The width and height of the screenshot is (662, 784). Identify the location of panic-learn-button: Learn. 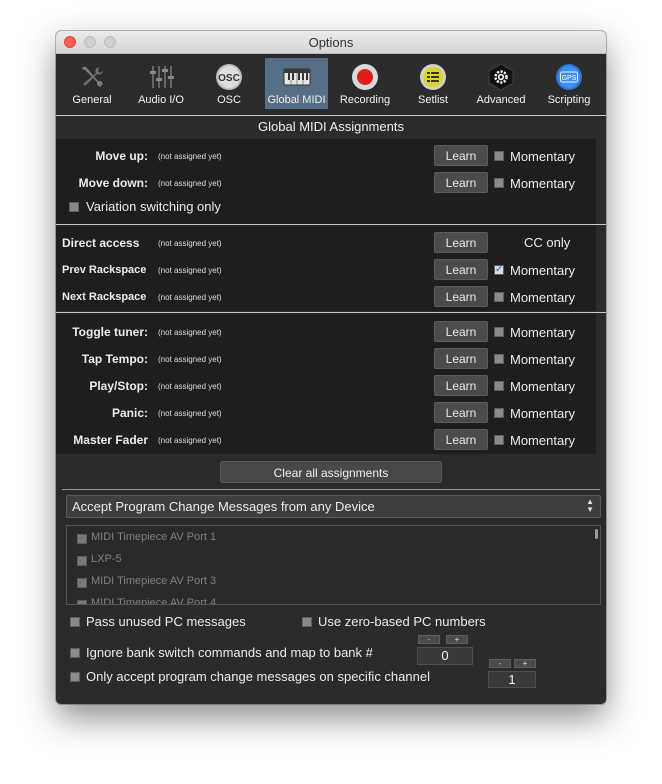
(461, 412).